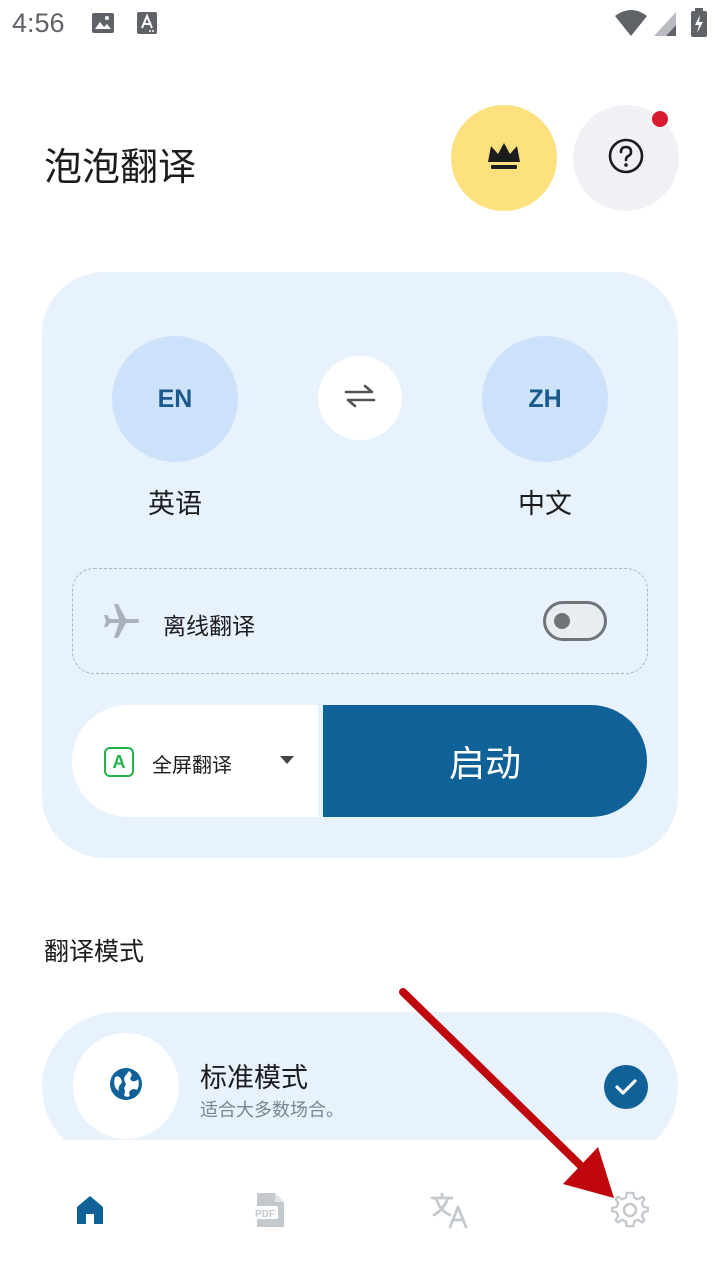  Describe the element at coordinates (121, 623) in the screenshot. I see `airplane-icon` at that location.